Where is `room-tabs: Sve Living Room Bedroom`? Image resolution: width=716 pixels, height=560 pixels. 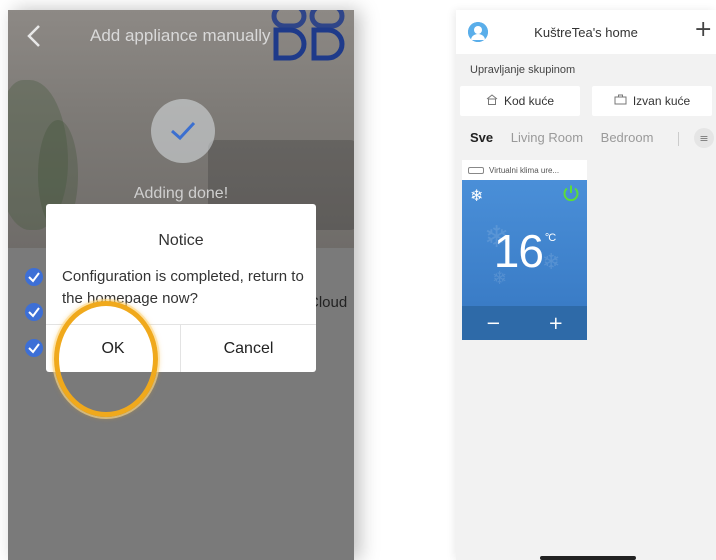
room-tabs: Sve Living Room Bedroom is located at coordinates (568, 137).